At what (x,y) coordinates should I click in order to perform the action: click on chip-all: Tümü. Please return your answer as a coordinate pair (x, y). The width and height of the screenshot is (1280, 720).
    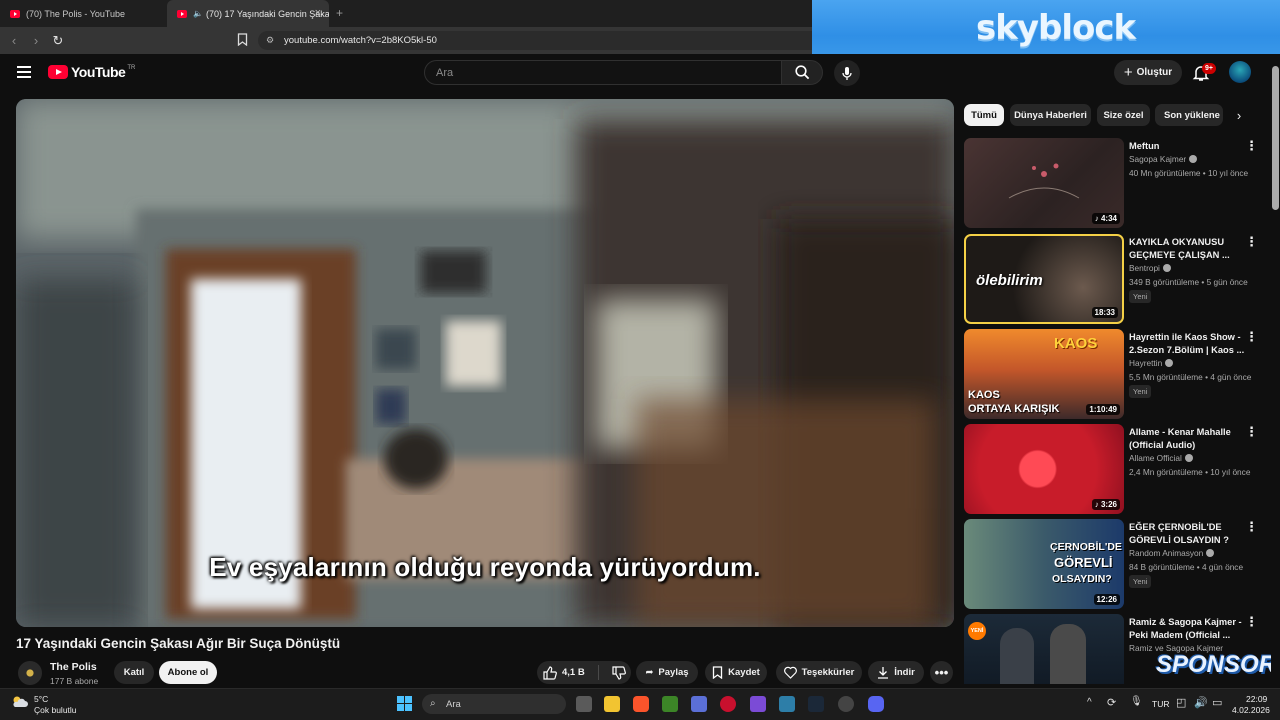
    Looking at the image, I should click on (984, 115).